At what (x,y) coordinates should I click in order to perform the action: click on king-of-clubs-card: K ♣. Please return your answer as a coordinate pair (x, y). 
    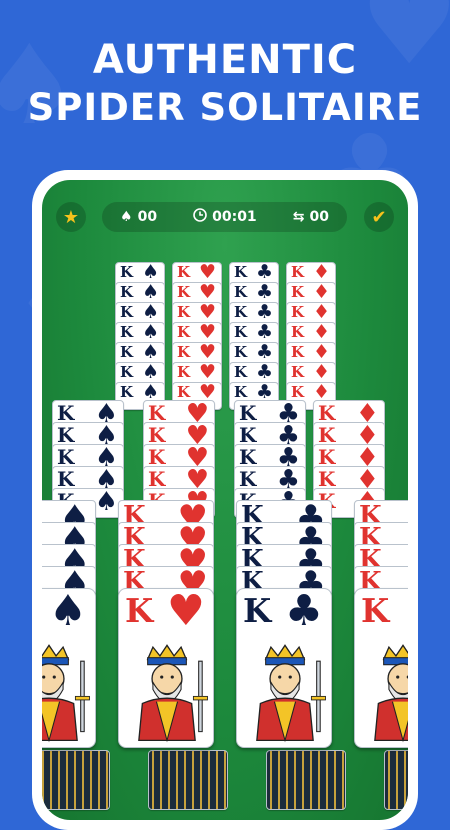
    Looking at the image, I should click on (284, 668).